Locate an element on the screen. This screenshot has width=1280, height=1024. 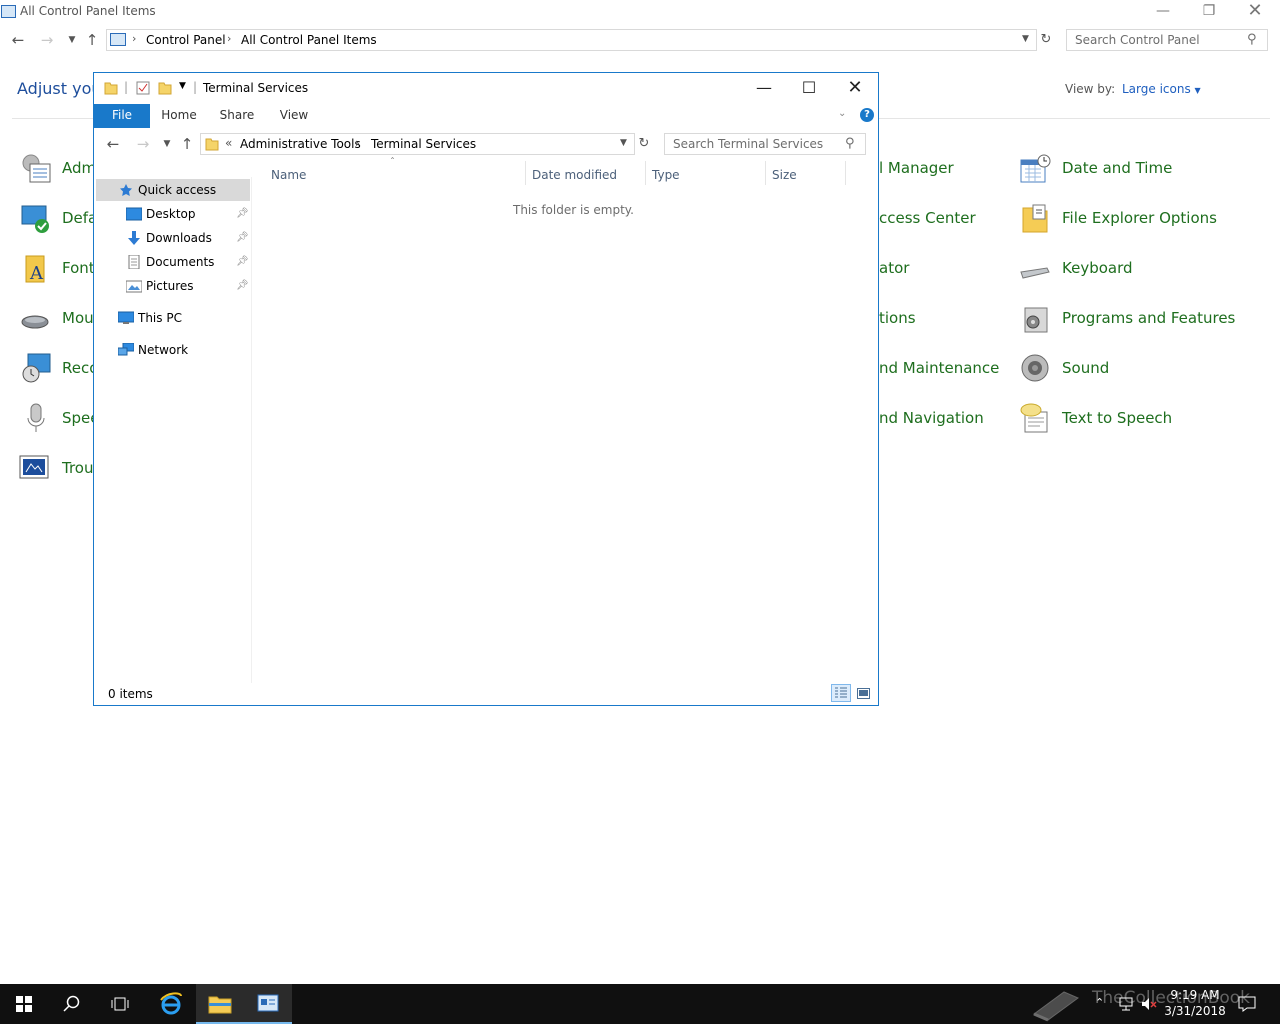
nav-item-network: Network is located at coordinates (183, 350).